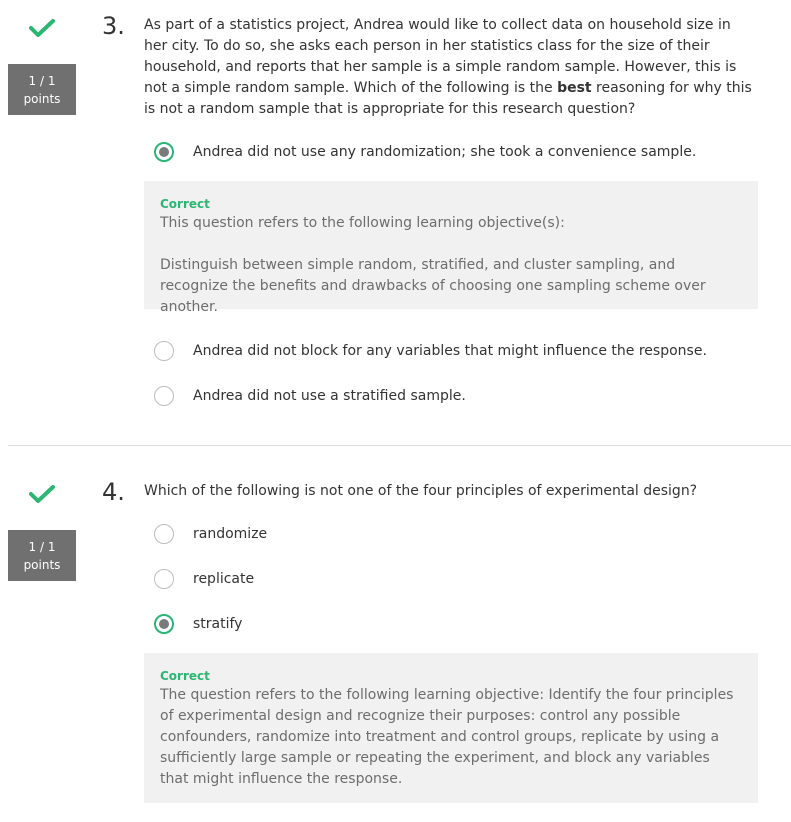 This screenshot has height=822, width=791. I want to click on question-number: 4., so click(113, 492).